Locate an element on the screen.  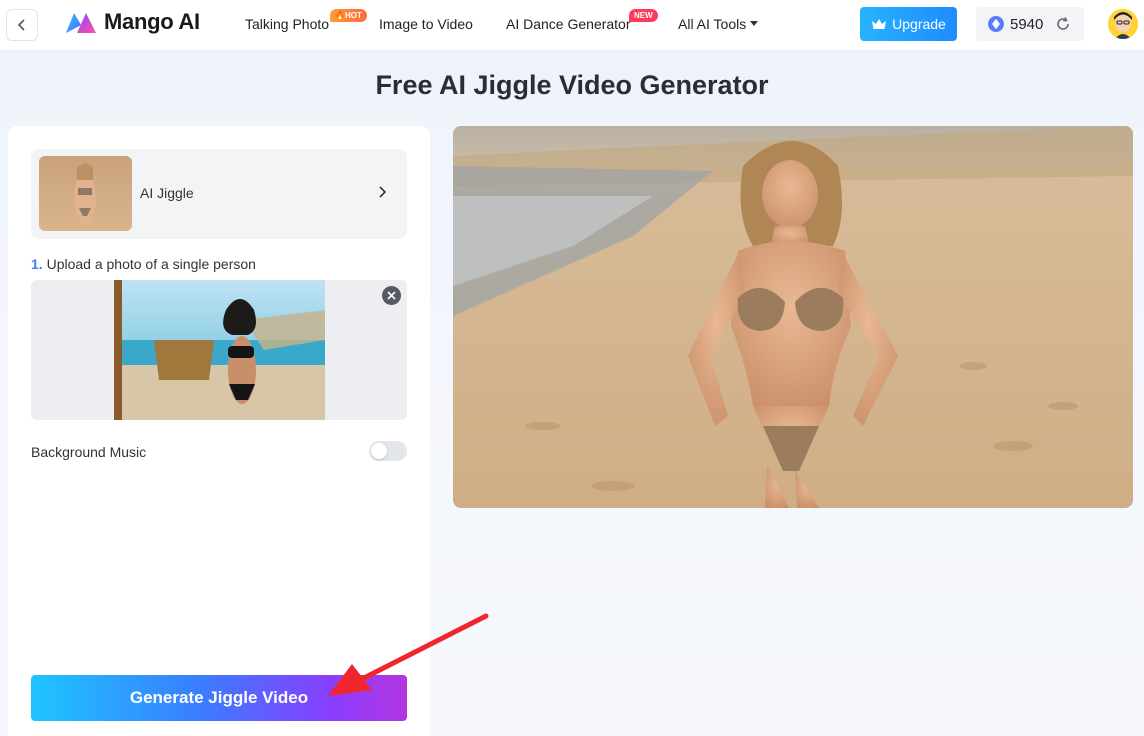
upgrade-button: Upgrade is located at coordinates (908, 24).